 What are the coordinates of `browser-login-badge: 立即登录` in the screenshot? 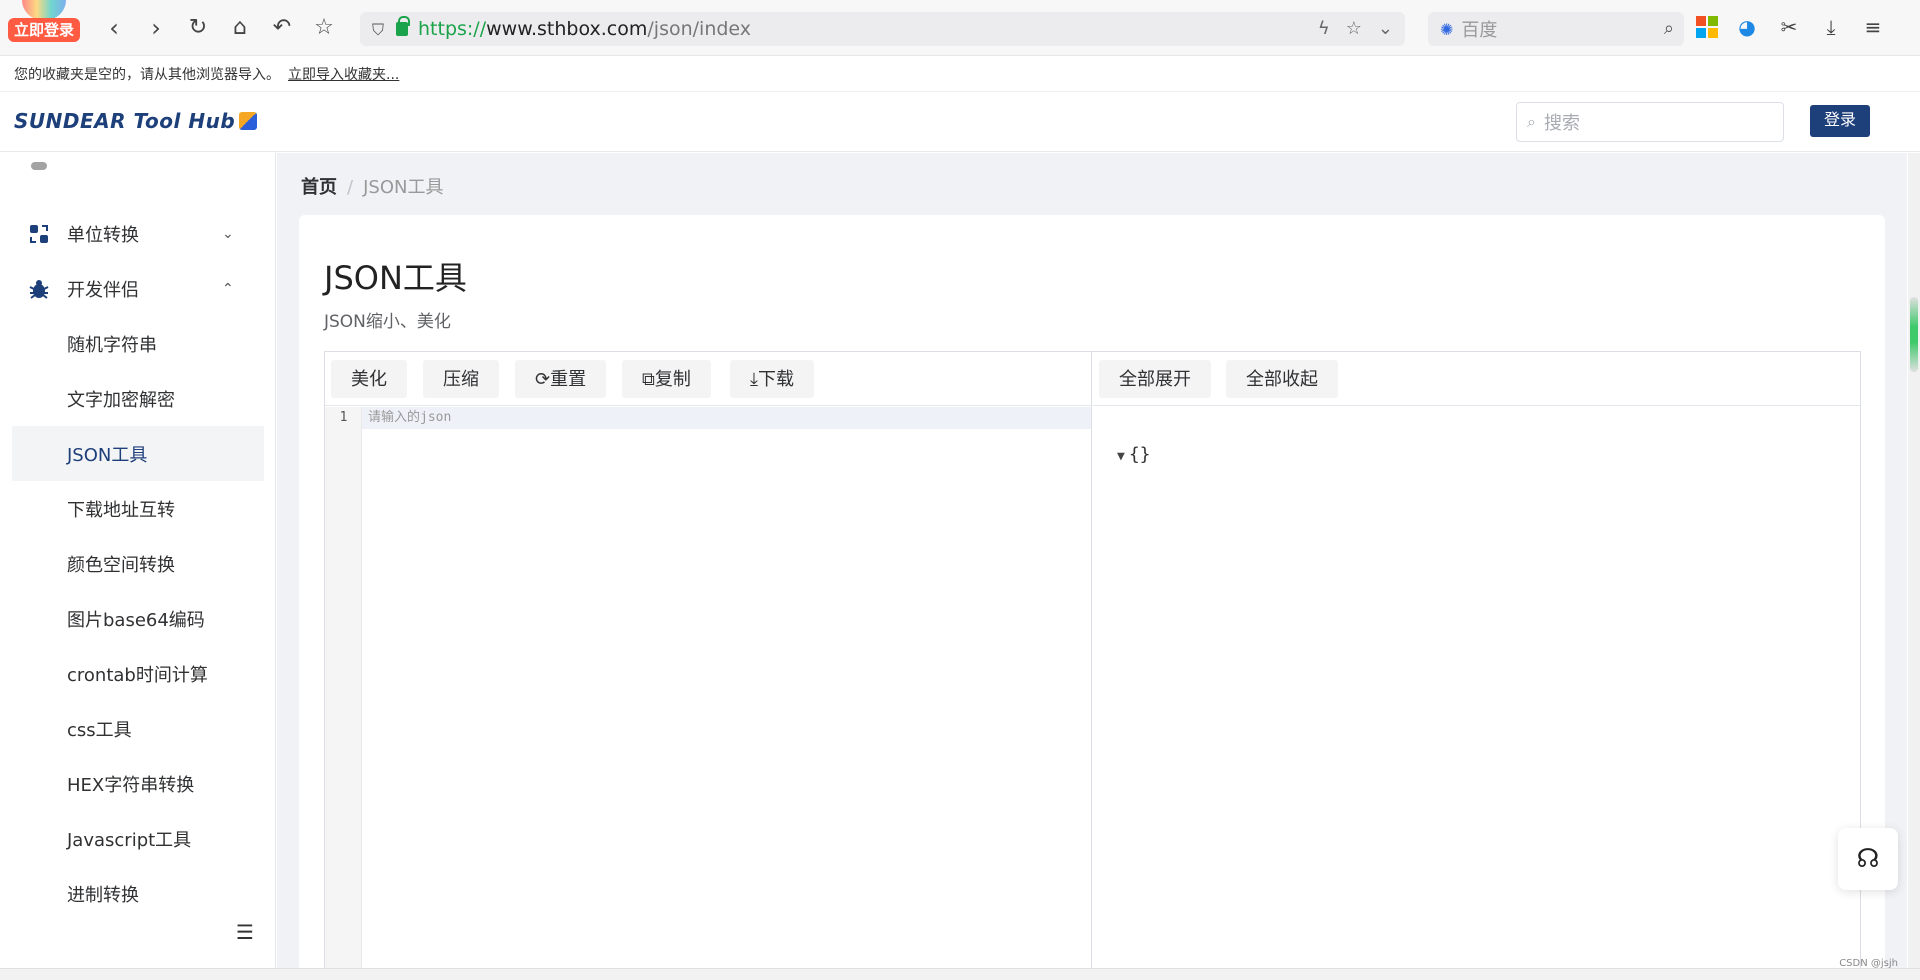 It's located at (44, 30).